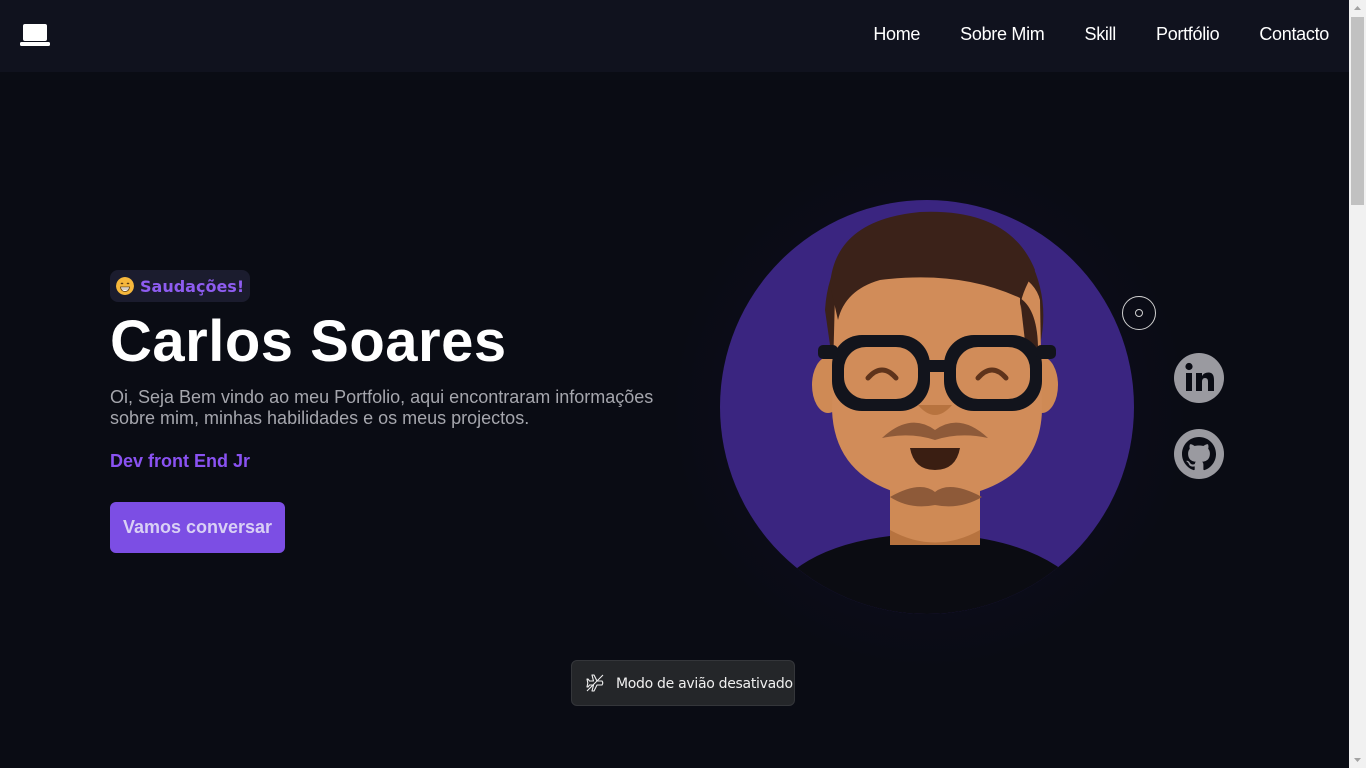 The height and width of the screenshot is (768, 1366). I want to click on nav-link-sobre-mim: Sobre Mim, so click(1002, 34).